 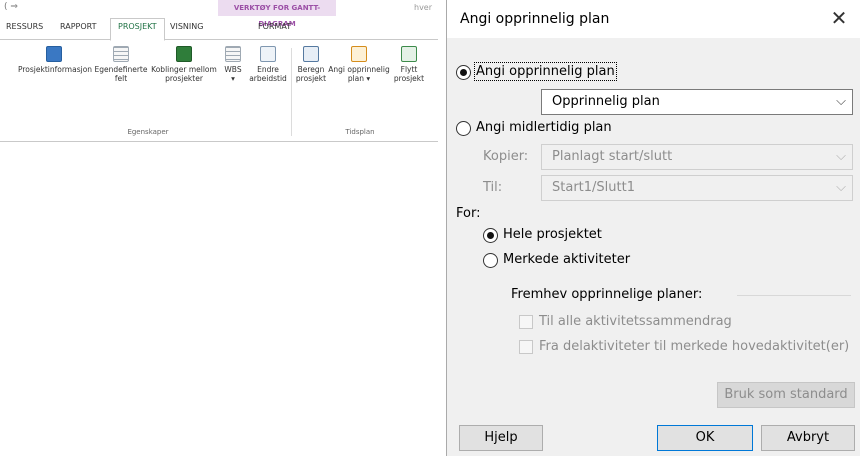 I want to click on baseline-select: Opprinnelig plan ⌵, so click(x=697, y=102).